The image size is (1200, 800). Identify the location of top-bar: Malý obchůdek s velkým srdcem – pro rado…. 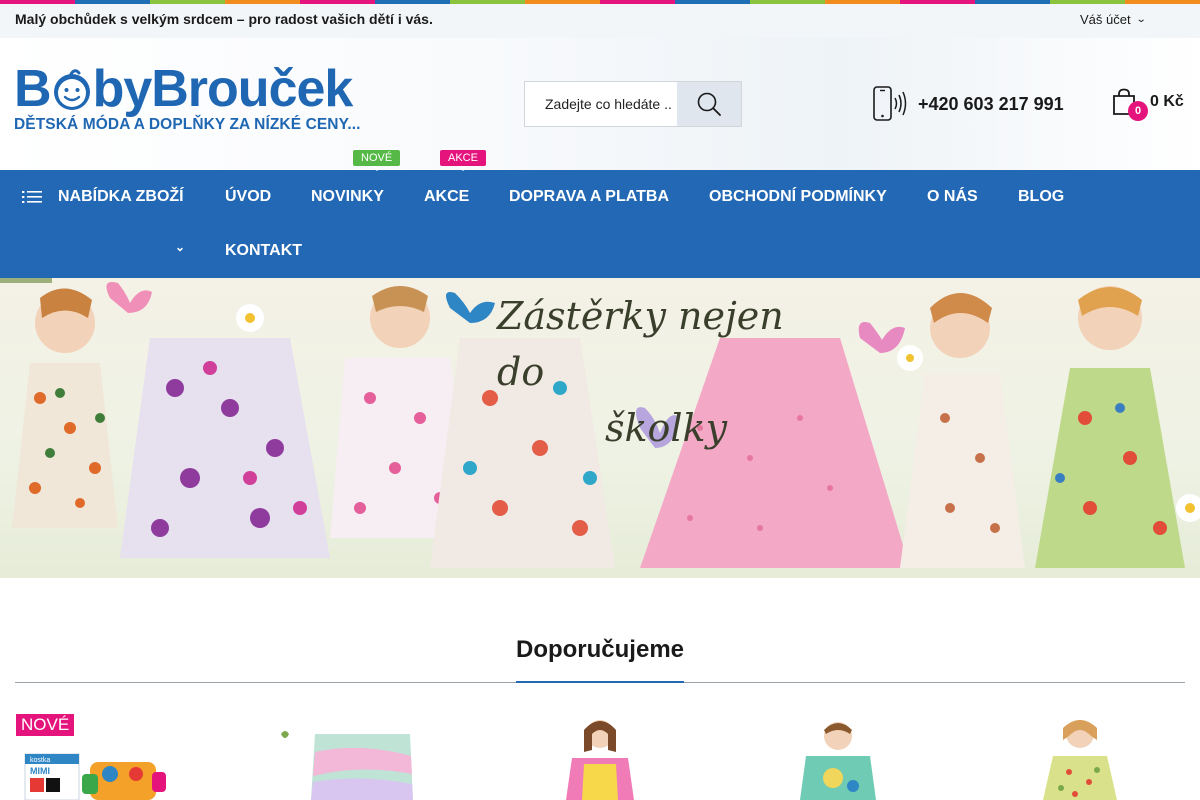
(600, 21).